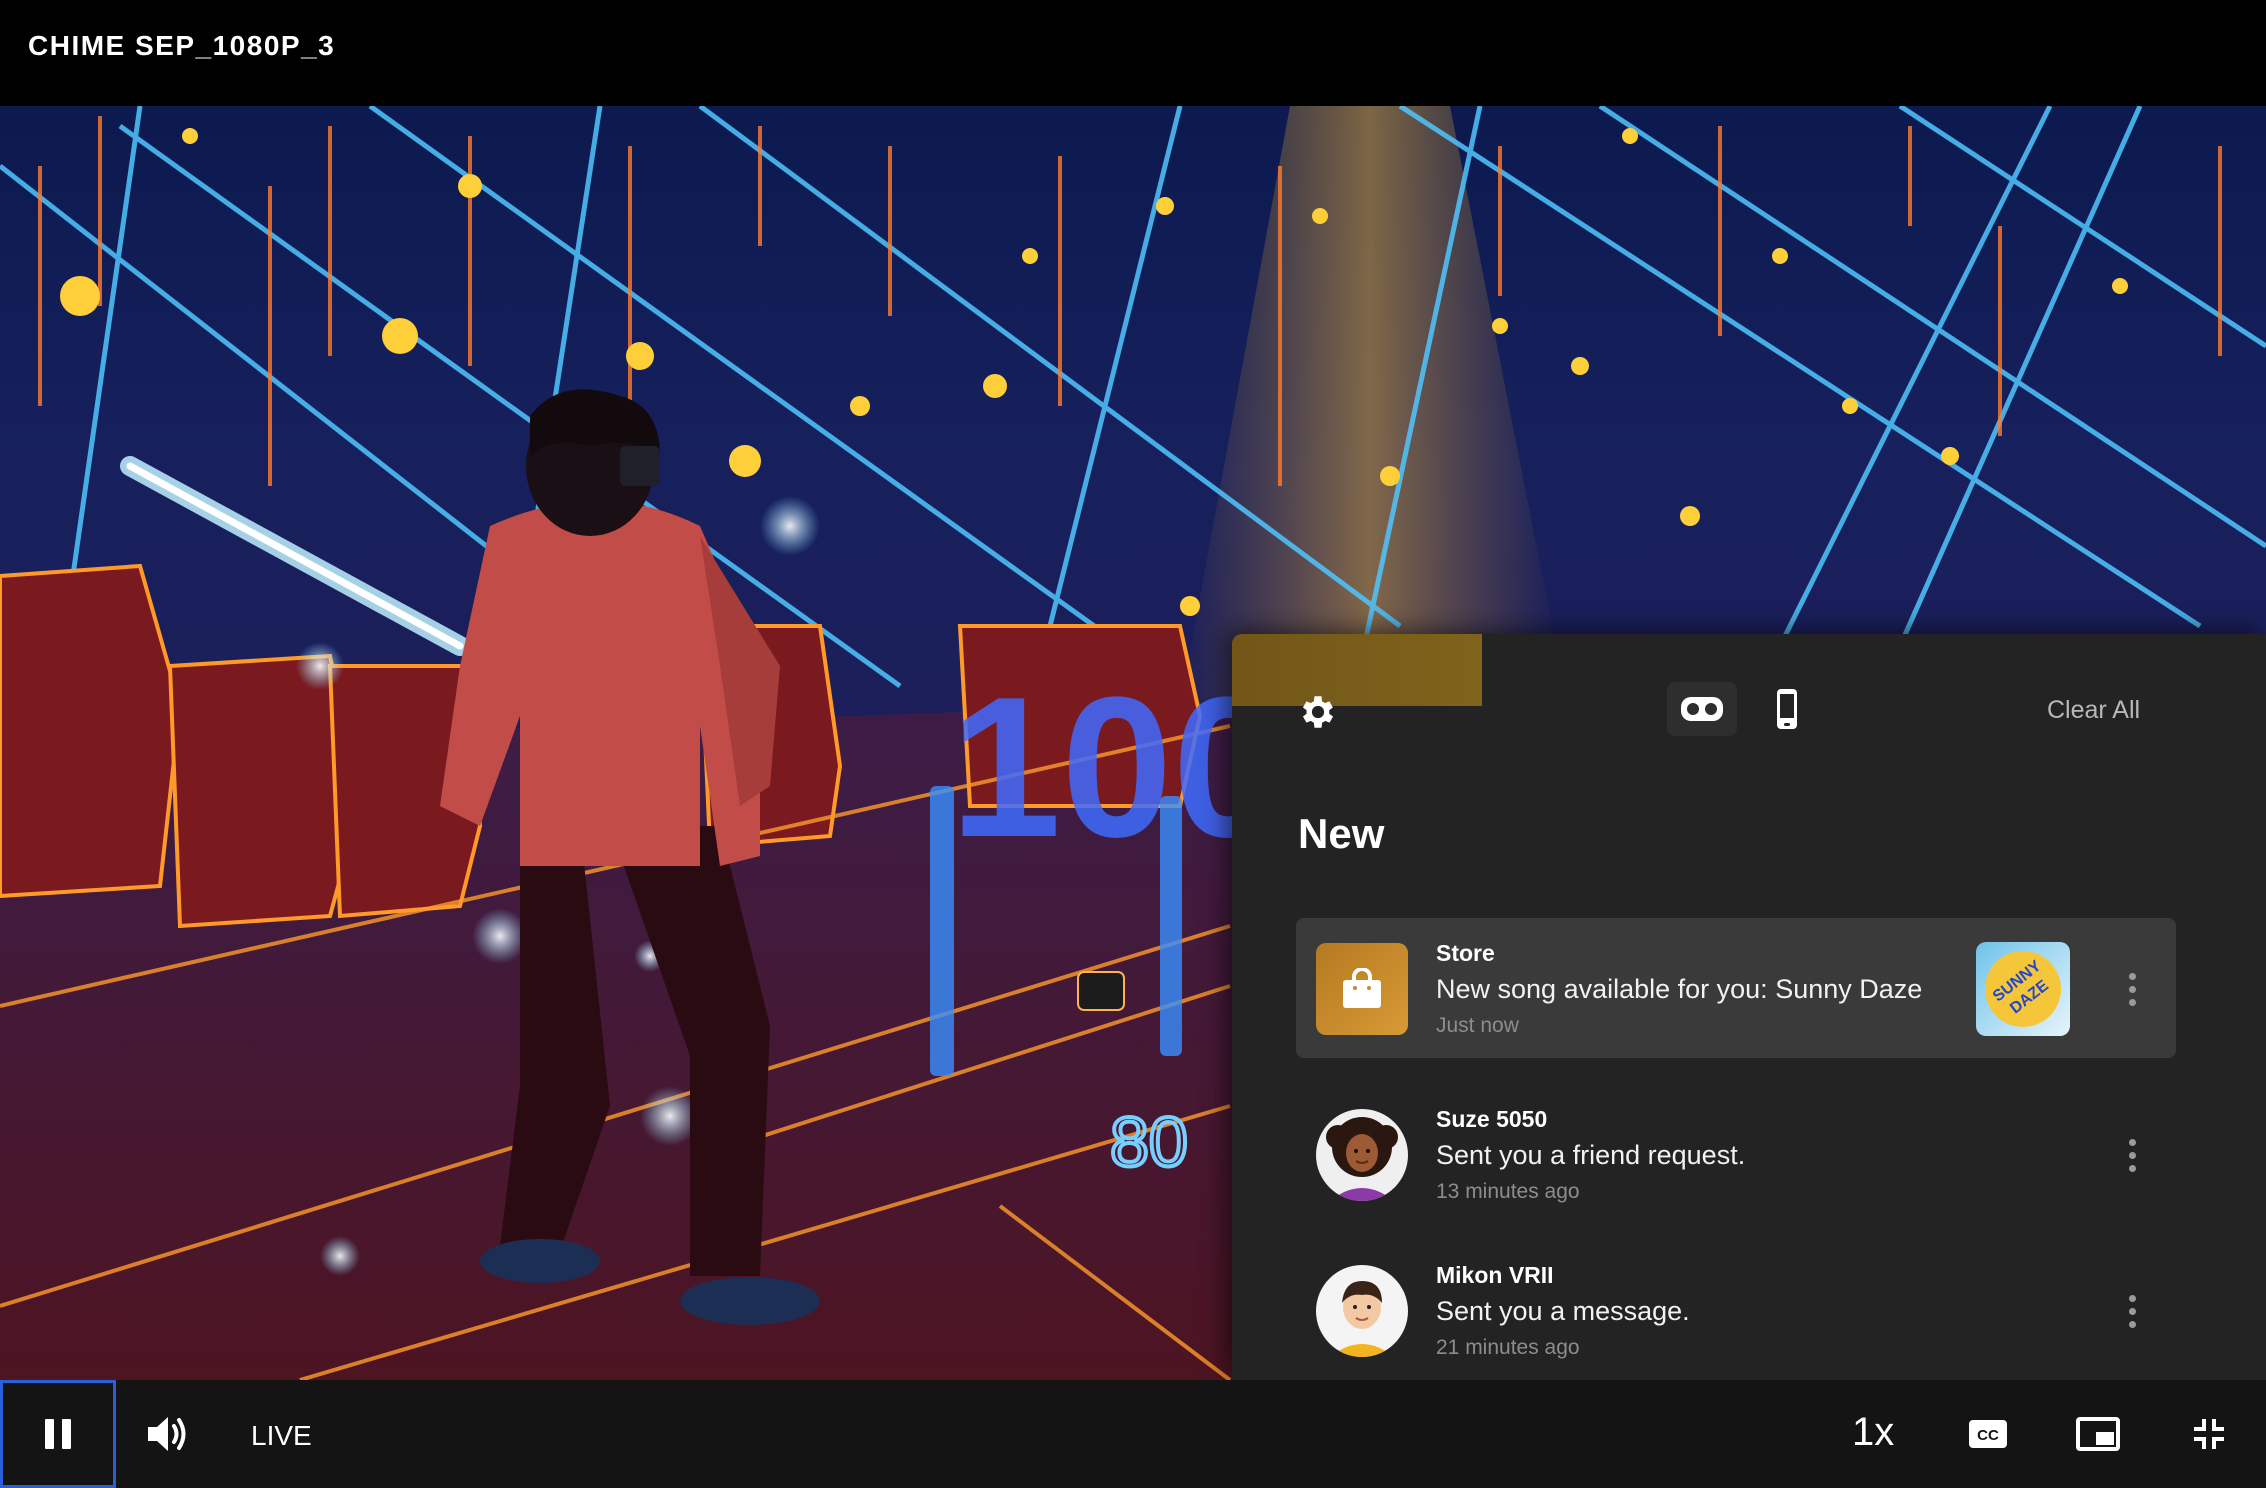  What do you see at coordinates (1873, 1432) in the screenshot?
I see `playback-speed-button: 1x` at bounding box center [1873, 1432].